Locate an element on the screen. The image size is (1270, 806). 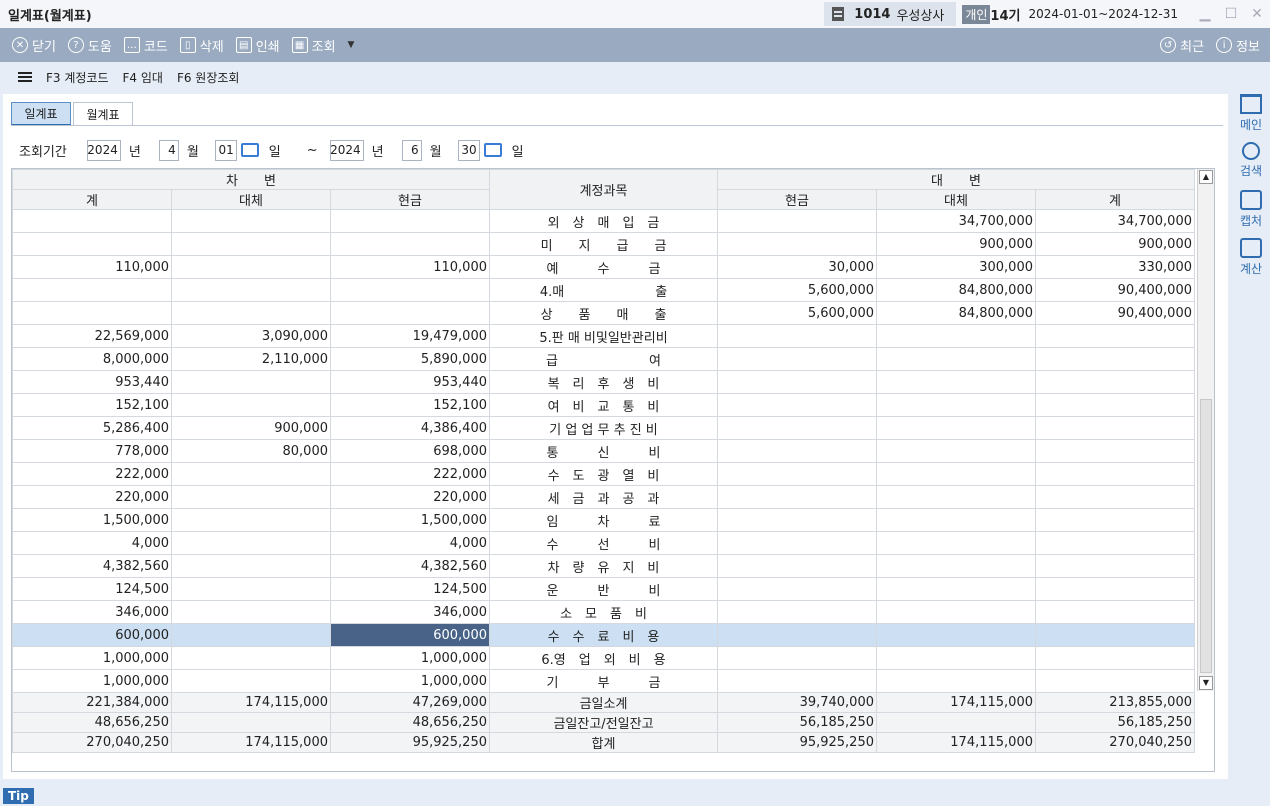
scroll-thumb is located at coordinates (1206, 536).